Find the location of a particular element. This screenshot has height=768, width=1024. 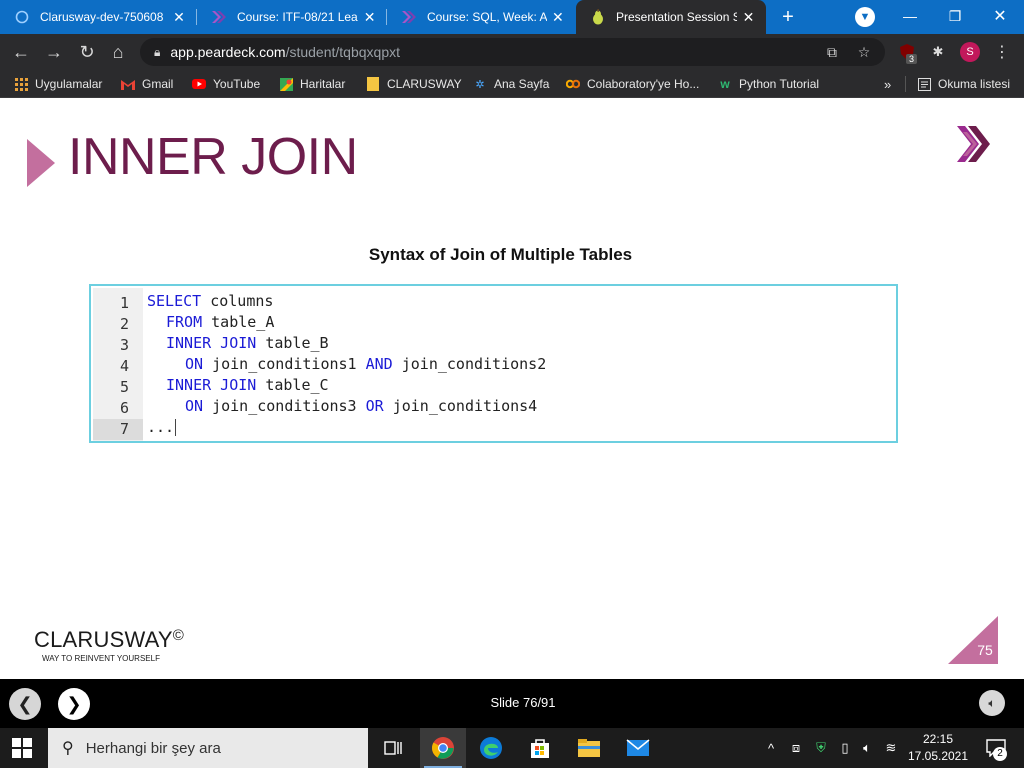

tab-course-sql: Course: SQL, Week: Agg ✕ is located at coordinates (481, 17).